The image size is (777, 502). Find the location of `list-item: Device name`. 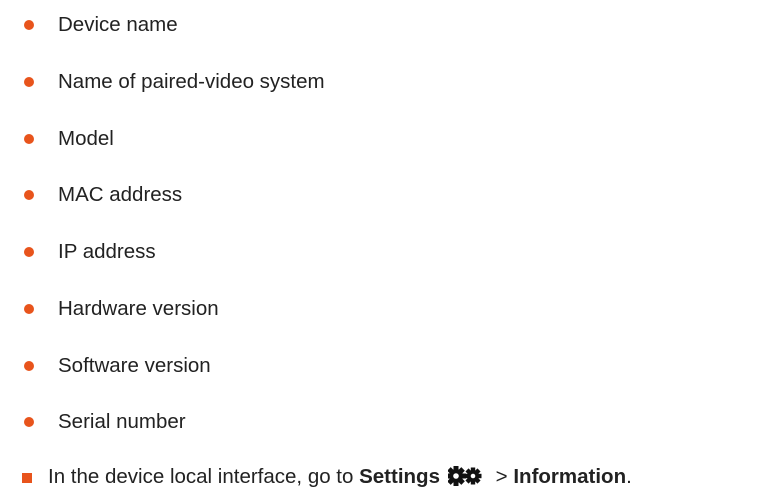

list-item: Device name is located at coordinates (350, 25).